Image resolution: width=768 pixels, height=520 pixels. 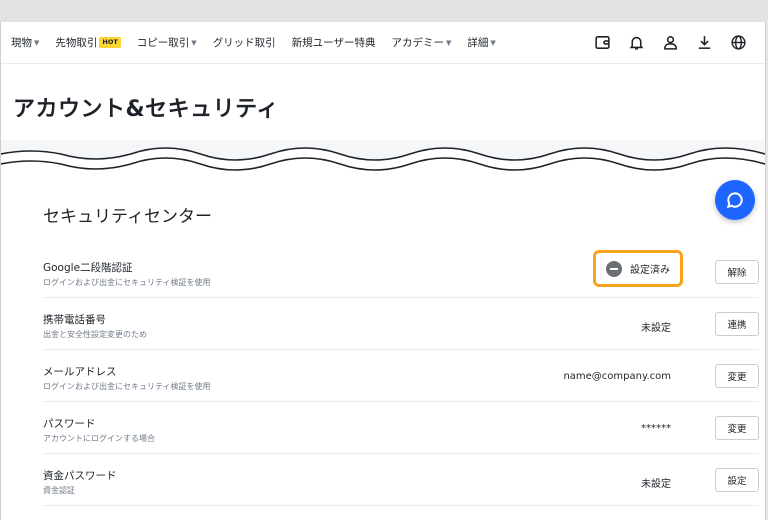 I want to click on nav-item-label: グリッド取引, so click(x=244, y=43).